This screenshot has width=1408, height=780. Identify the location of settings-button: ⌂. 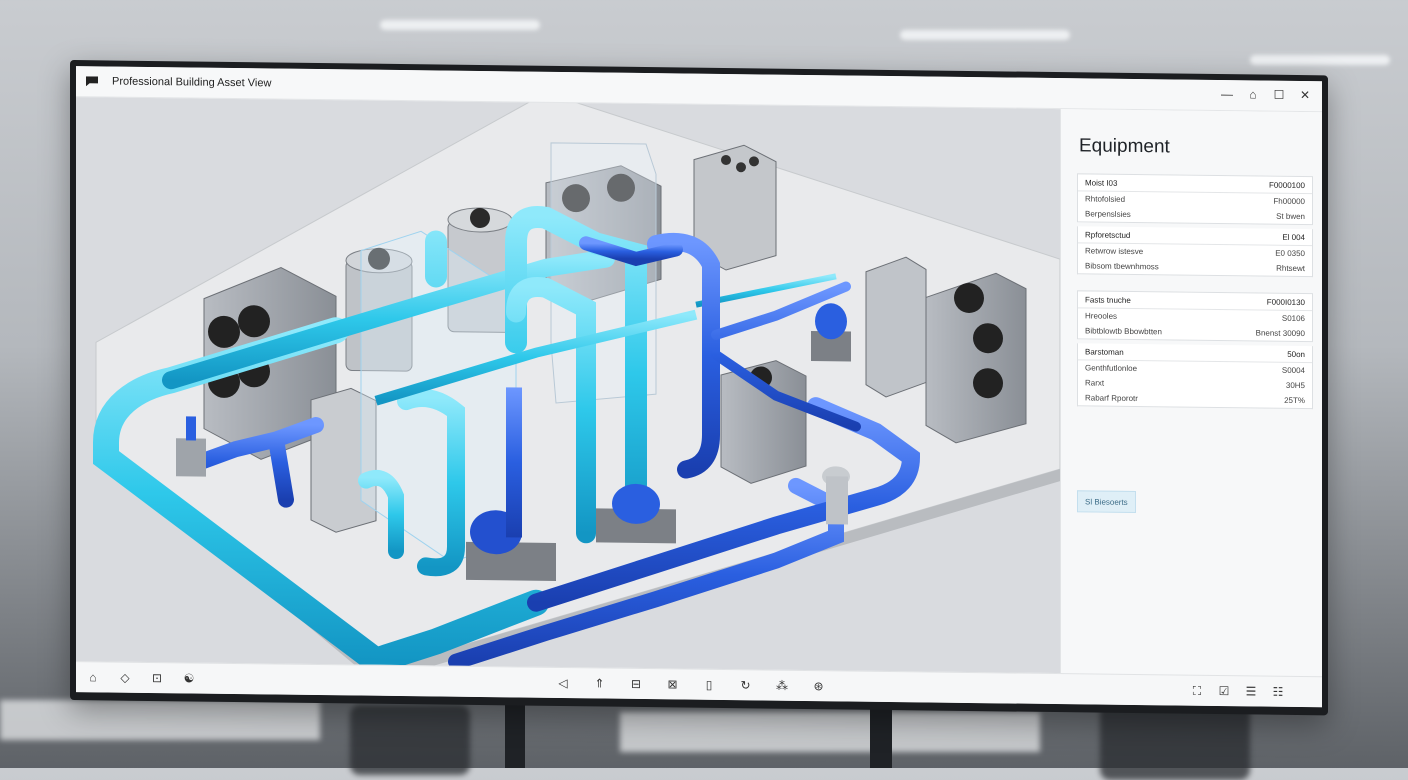
(1253, 94).